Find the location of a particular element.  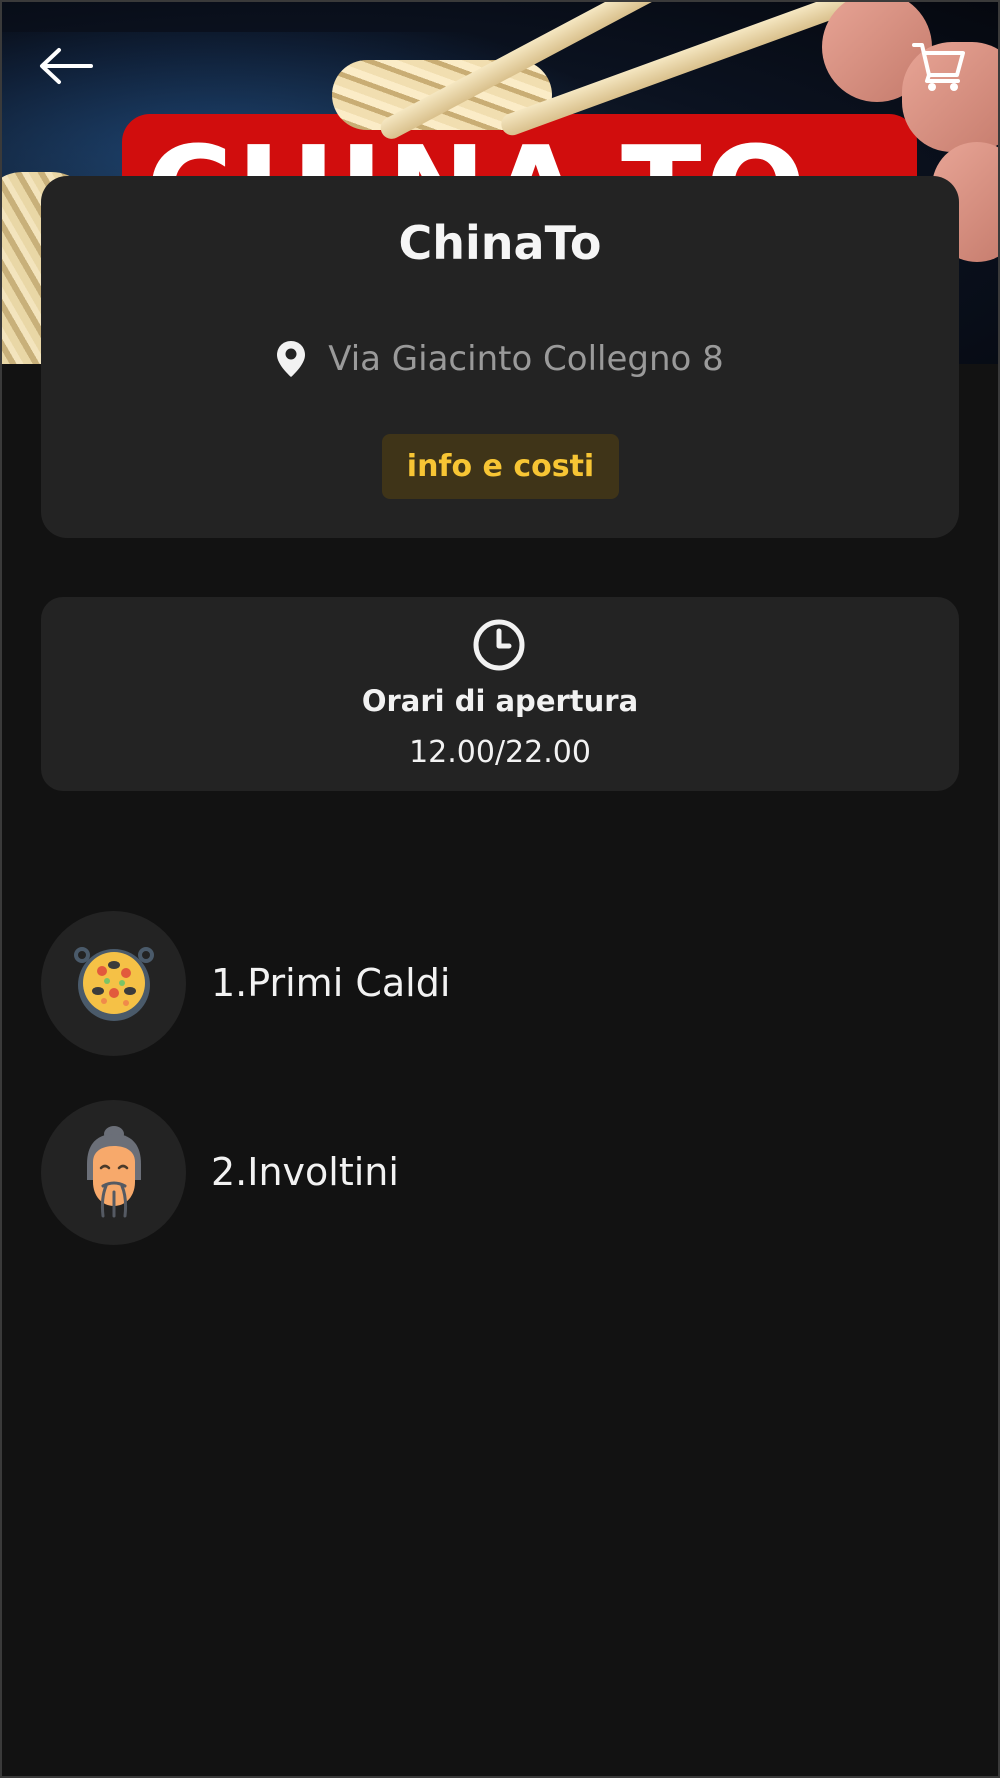

restaurant-address: Via Giacinto Collegno 8 is located at coordinates (500, 359).